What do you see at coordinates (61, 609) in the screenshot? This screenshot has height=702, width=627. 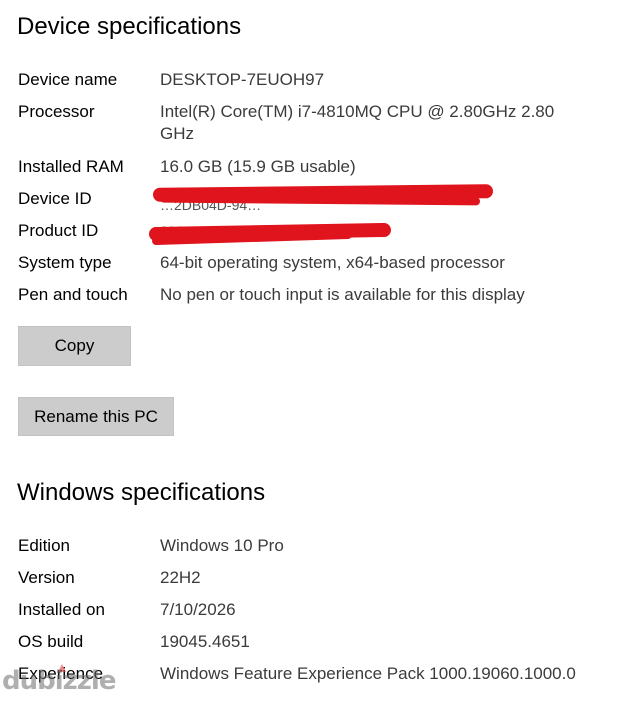 I see `spec-label: Installed on` at bounding box center [61, 609].